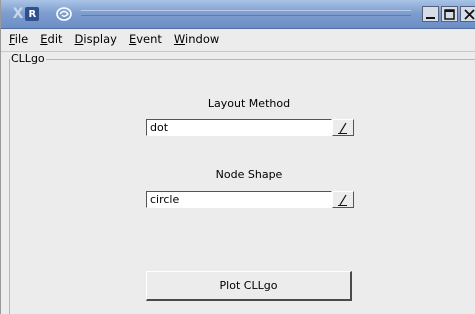  I want to click on r-app-icon: R, so click(32, 14).